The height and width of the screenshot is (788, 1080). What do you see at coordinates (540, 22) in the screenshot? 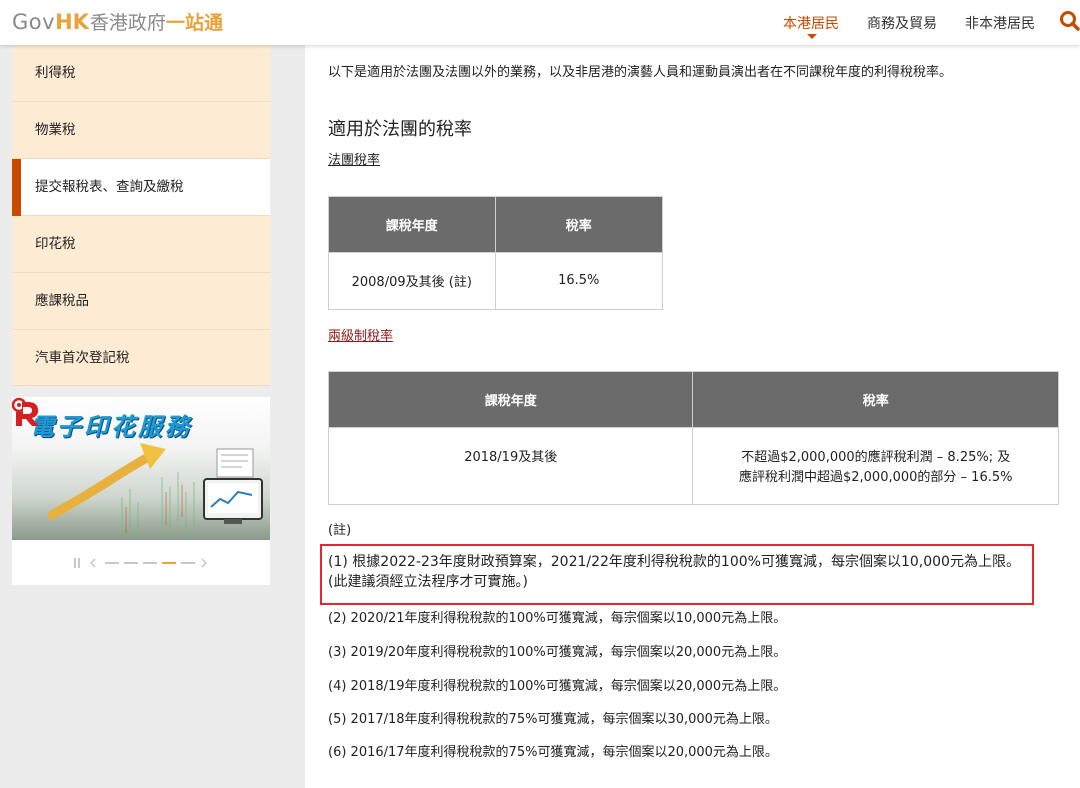
I see `site-header: GovHK香港政府一站通 本港居民 商務及貿易 非本港居民` at bounding box center [540, 22].